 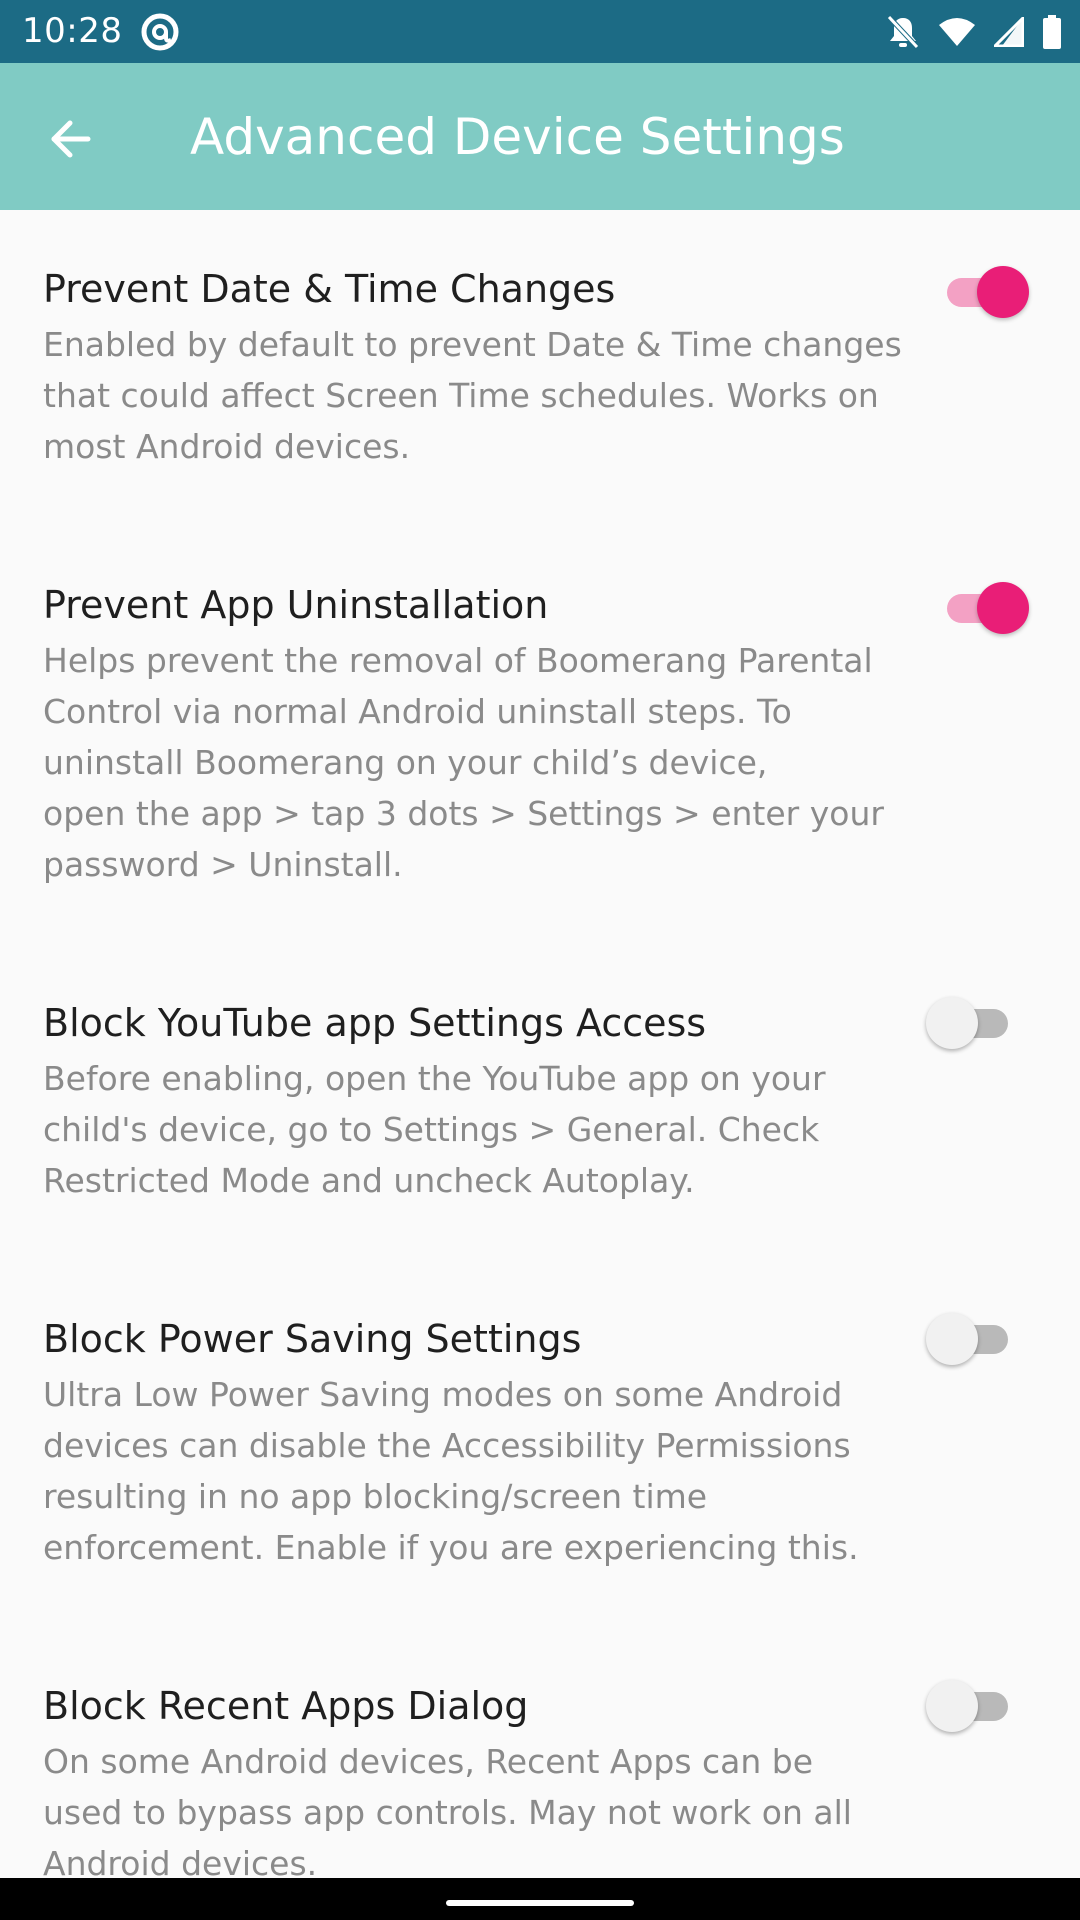 What do you see at coordinates (72, 31) in the screenshot?
I see `status-time: 10:28` at bounding box center [72, 31].